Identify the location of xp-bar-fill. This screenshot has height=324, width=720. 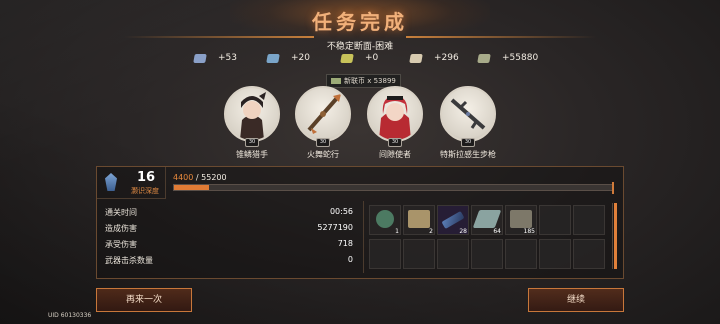
(191, 187).